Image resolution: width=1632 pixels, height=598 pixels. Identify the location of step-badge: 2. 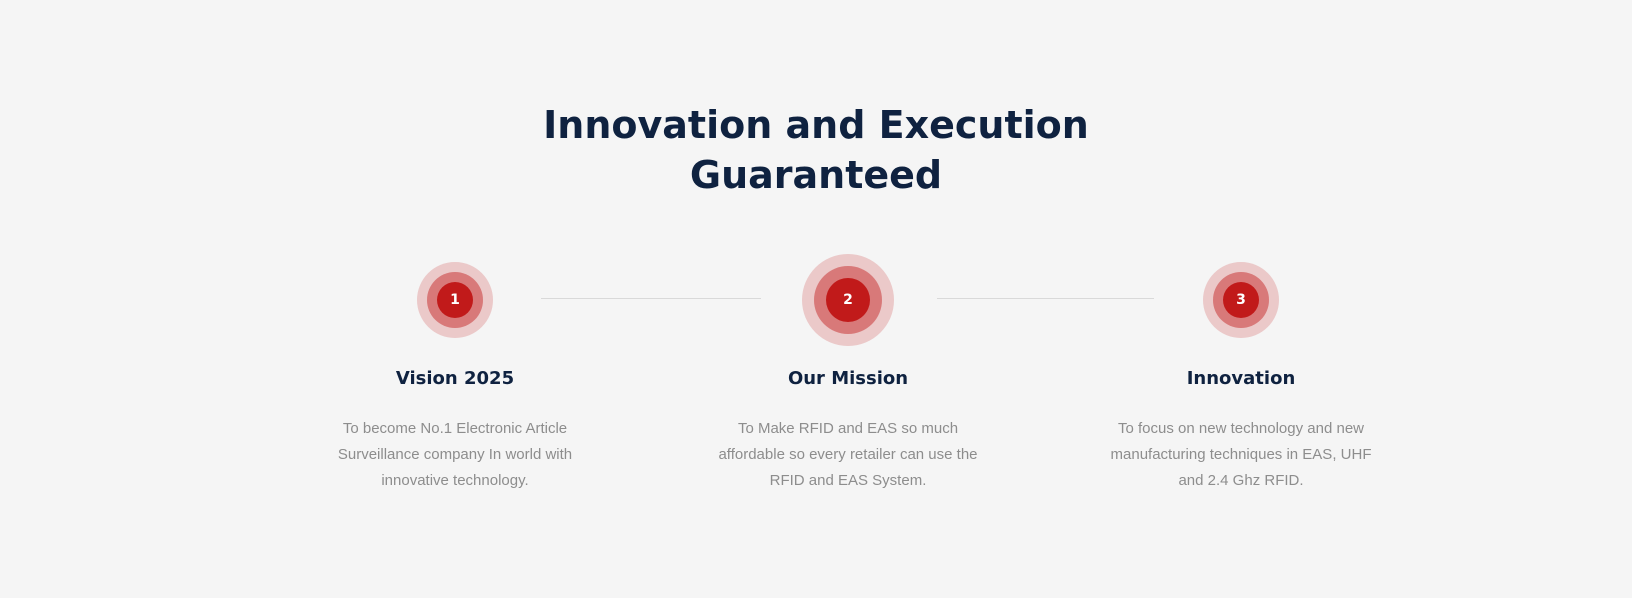
(848, 300).